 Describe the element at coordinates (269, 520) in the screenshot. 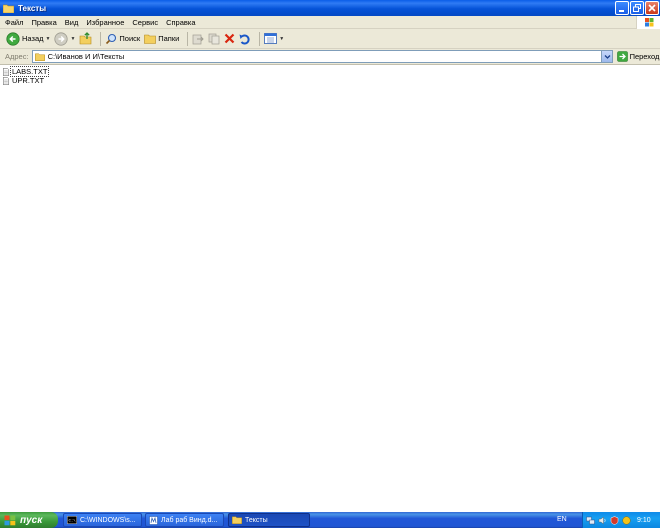

I see `taskbar-button-texts: Тексты` at that location.